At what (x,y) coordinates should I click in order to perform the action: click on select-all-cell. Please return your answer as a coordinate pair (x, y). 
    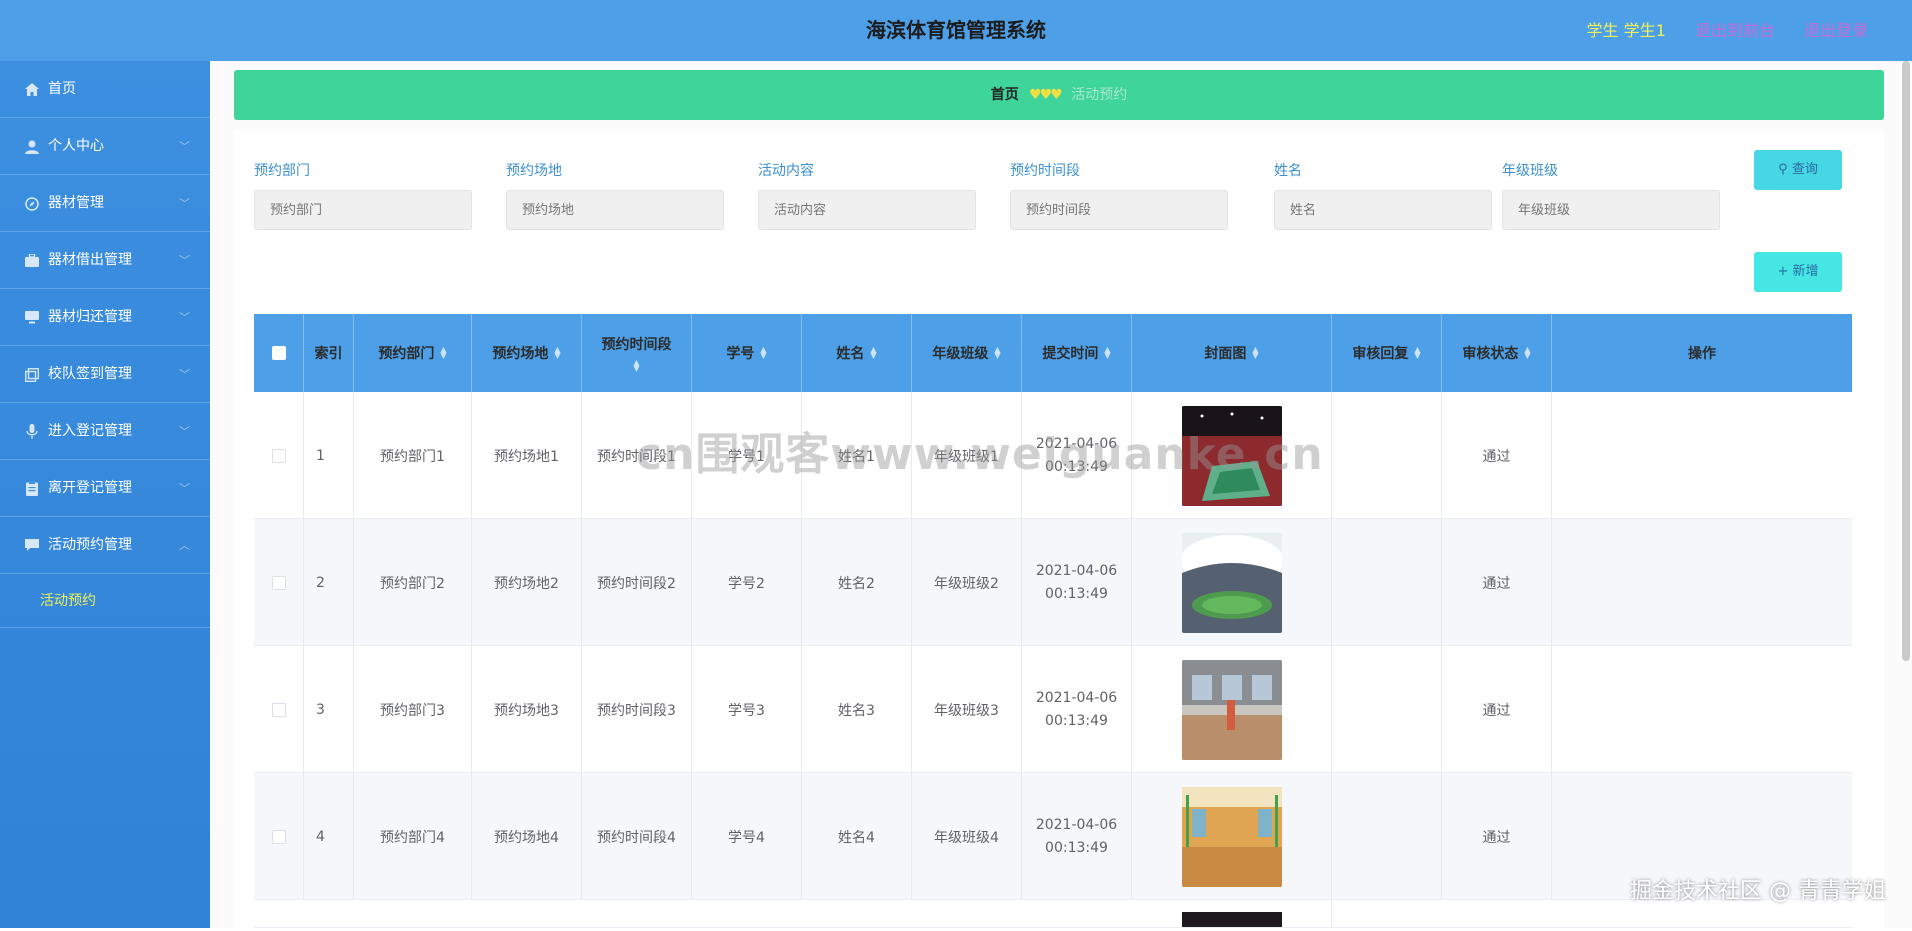
    Looking at the image, I should click on (279, 353).